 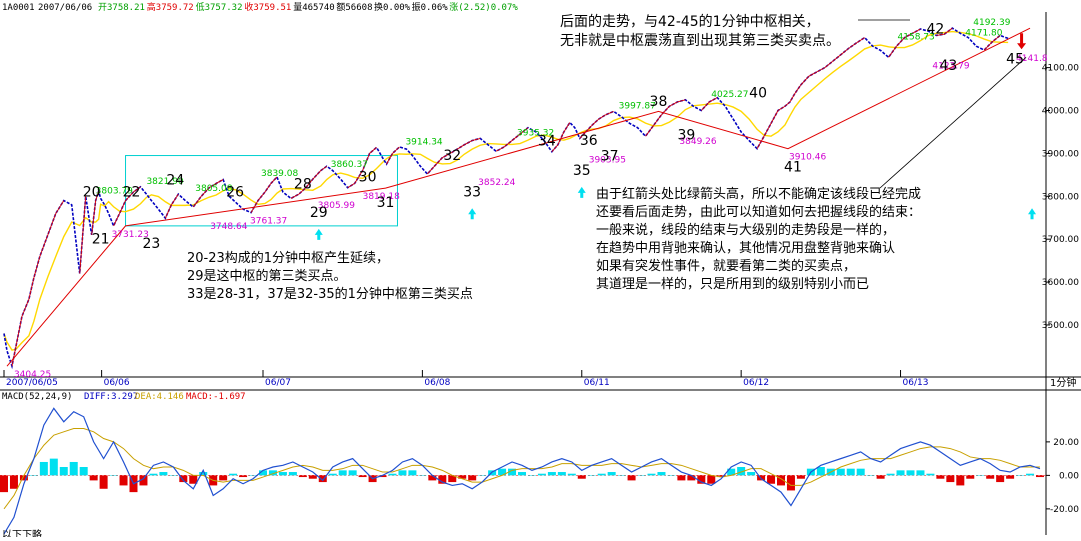 What do you see at coordinates (452, 156) in the screenshot?
I see `point-label-32: 32` at bounding box center [452, 156].